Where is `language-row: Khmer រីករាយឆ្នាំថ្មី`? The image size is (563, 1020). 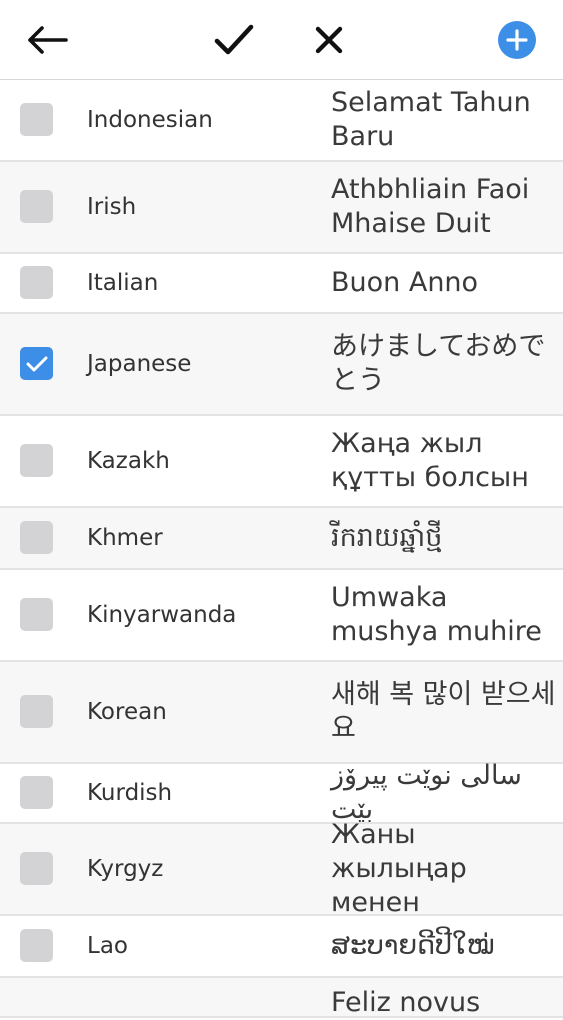
language-row: Khmer រីករាយឆ្នាំថ្មី is located at coordinates (281, 539).